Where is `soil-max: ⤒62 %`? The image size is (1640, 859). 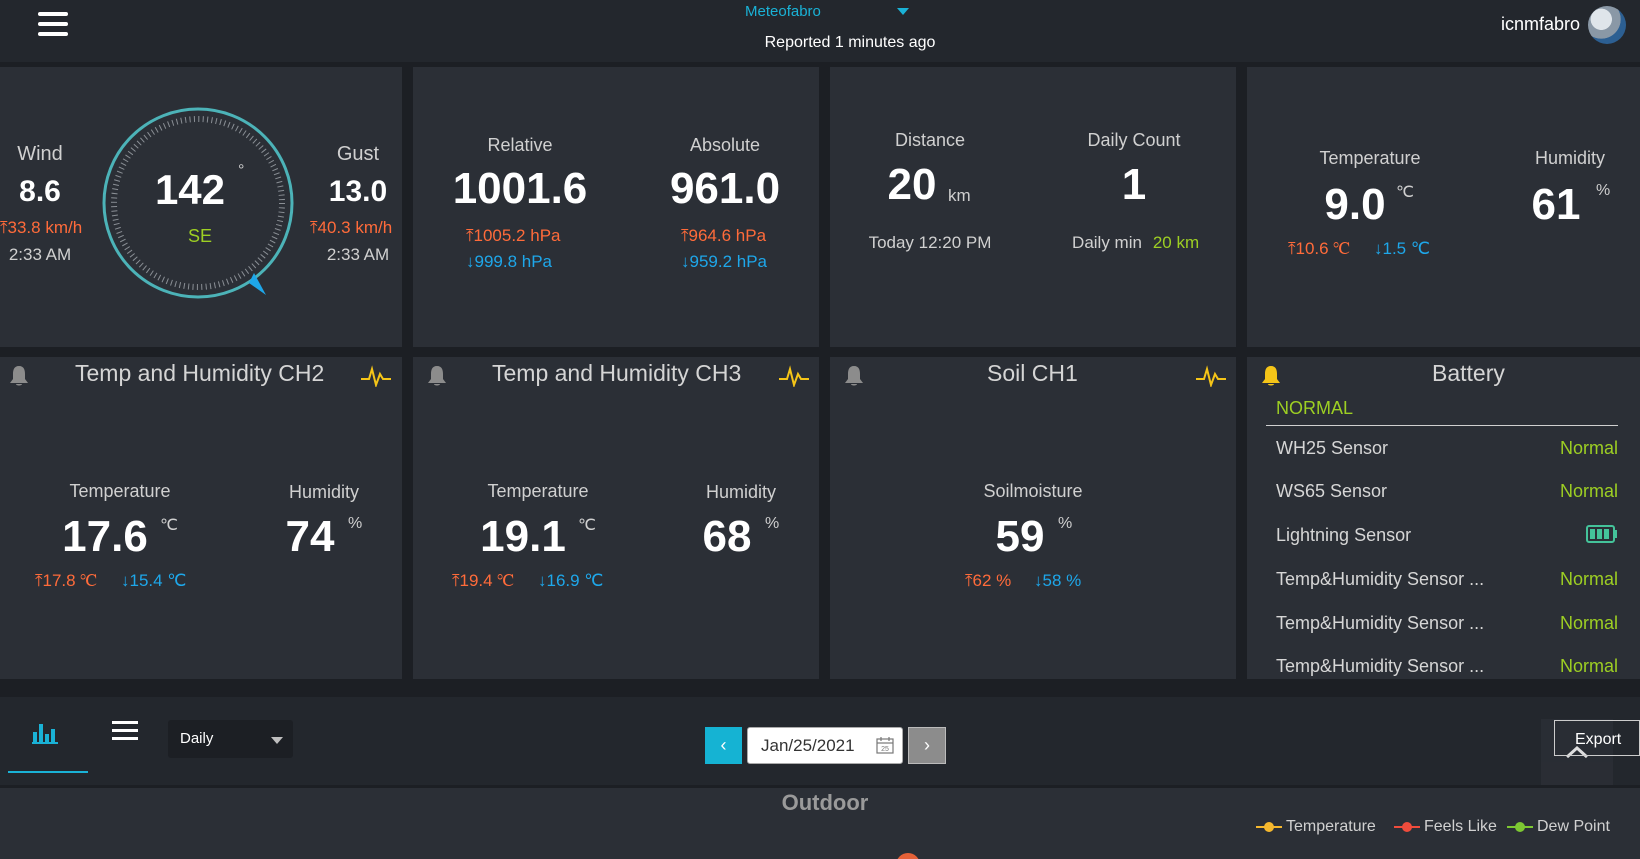 soil-max: ⤒62 % is located at coordinates (988, 580).